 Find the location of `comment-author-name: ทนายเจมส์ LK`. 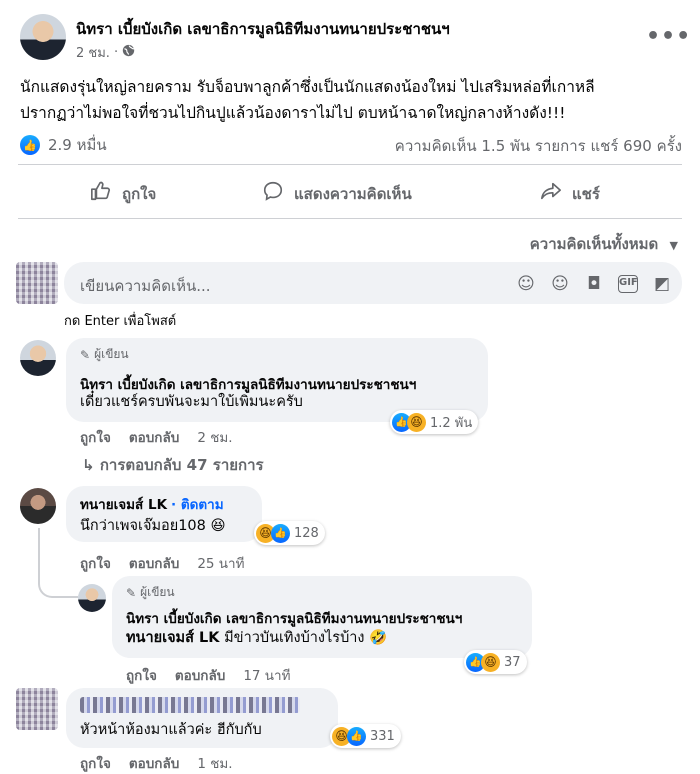

comment-author-name: ทนายเจมส์ LK is located at coordinates (123, 504).